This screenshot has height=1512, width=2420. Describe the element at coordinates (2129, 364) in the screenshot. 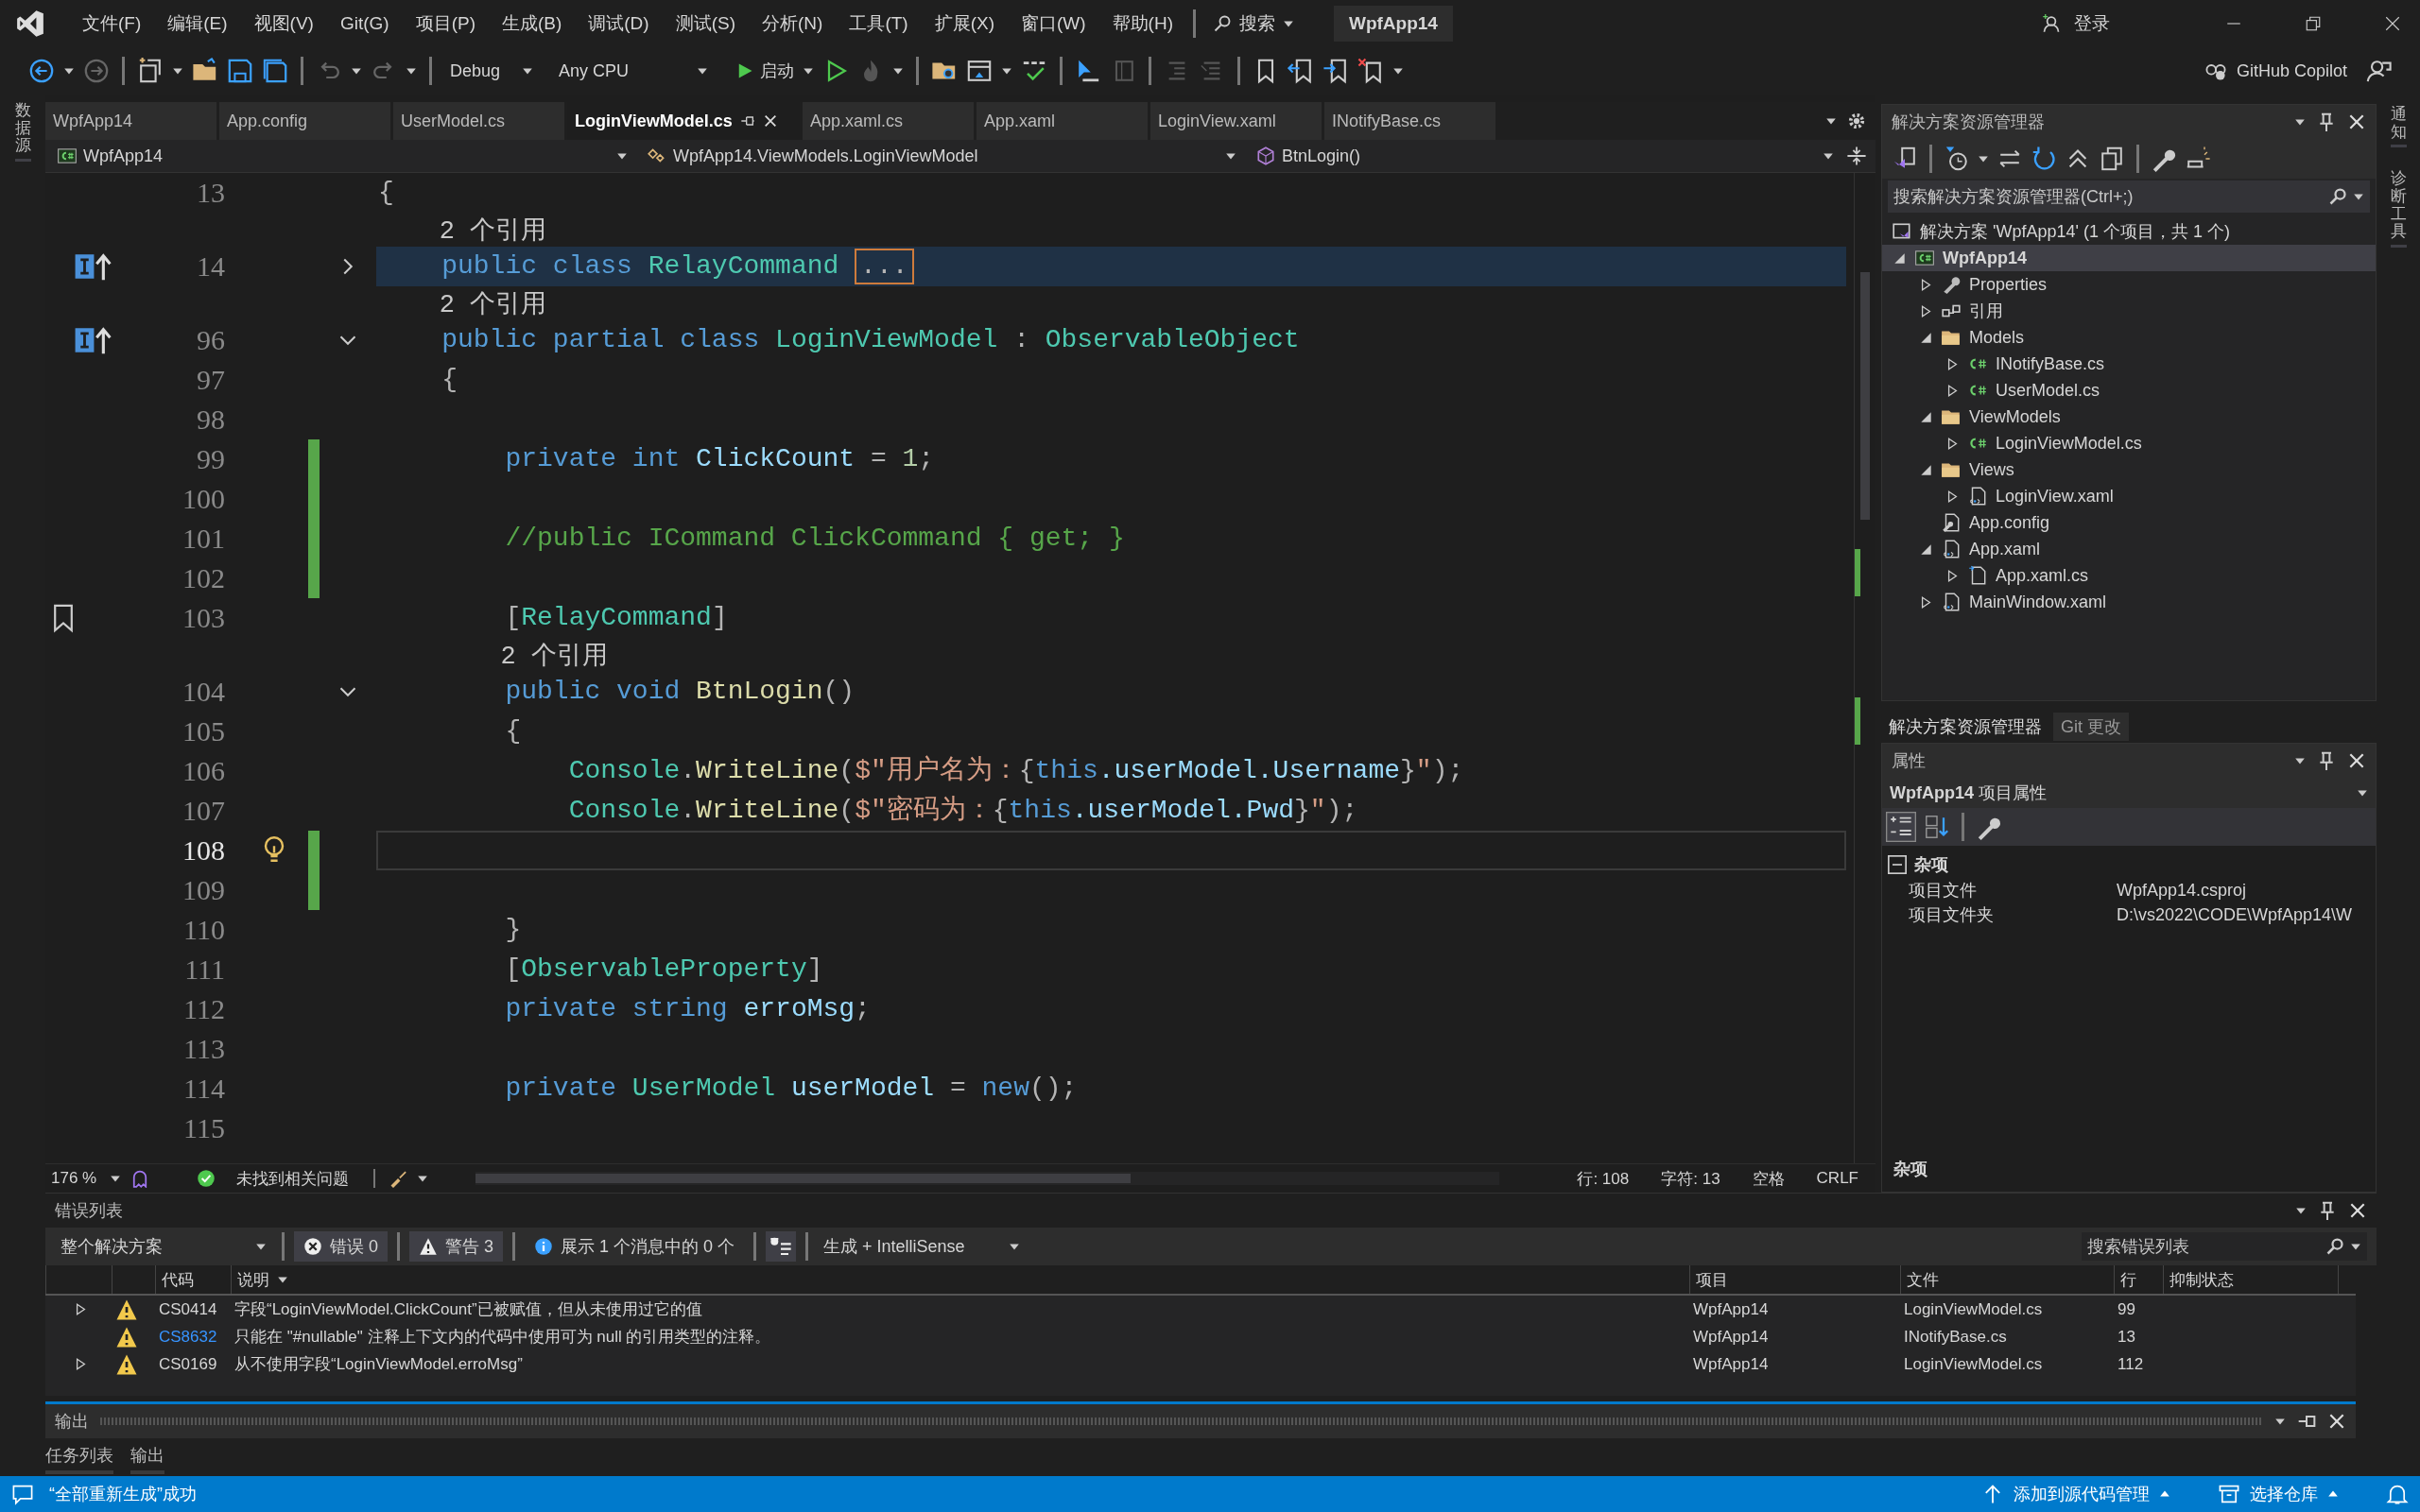

I see `tree-item: INotifyBase.cs` at that location.